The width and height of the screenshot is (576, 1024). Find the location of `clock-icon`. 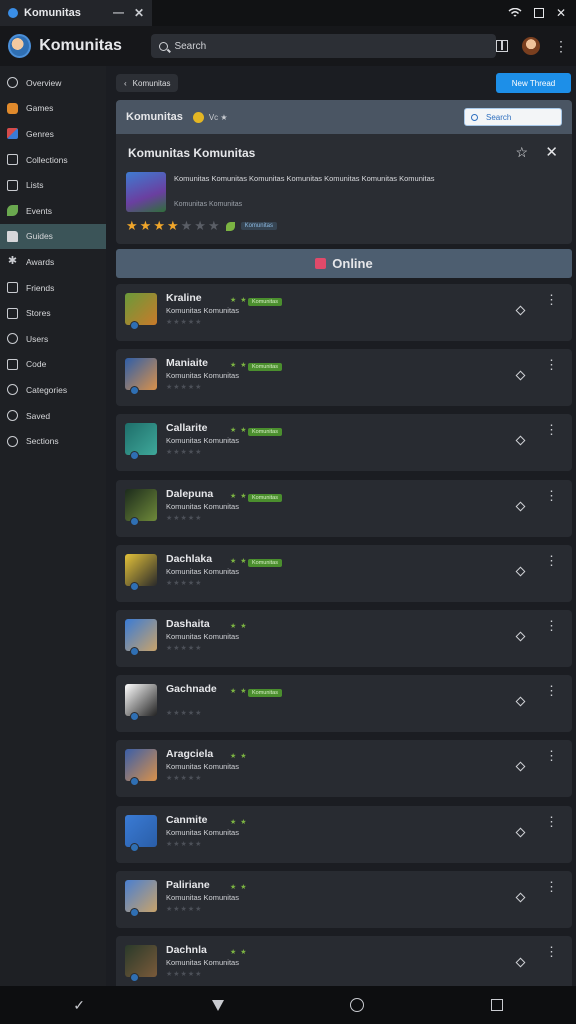

clock-icon is located at coordinates (12, 83).